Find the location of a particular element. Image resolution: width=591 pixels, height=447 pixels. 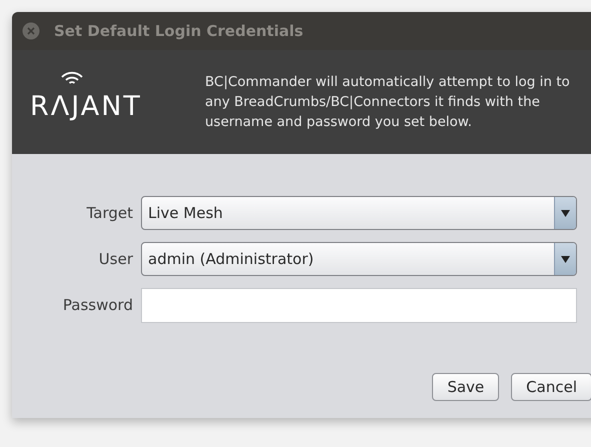

dropdown-value: admin (Administrator) is located at coordinates (231, 259).